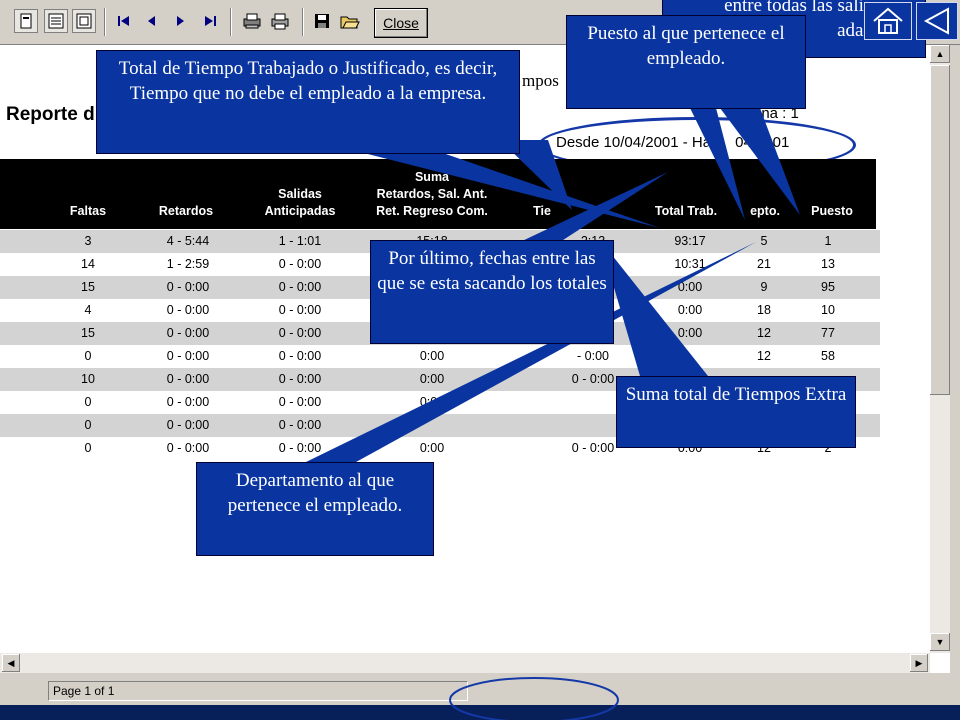  What do you see at coordinates (350, 21) in the screenshot?
I see `open-icon` at bounding box center [350, 21].